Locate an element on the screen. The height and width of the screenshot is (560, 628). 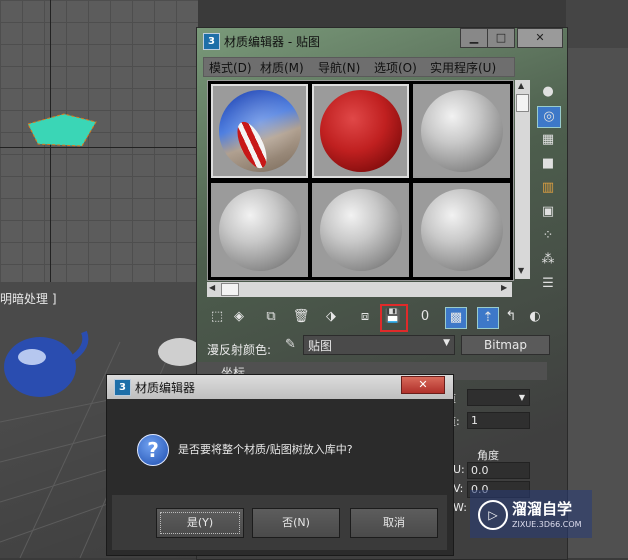
put-to-scene-icon: ◈ is located at coordinates (239, 317).